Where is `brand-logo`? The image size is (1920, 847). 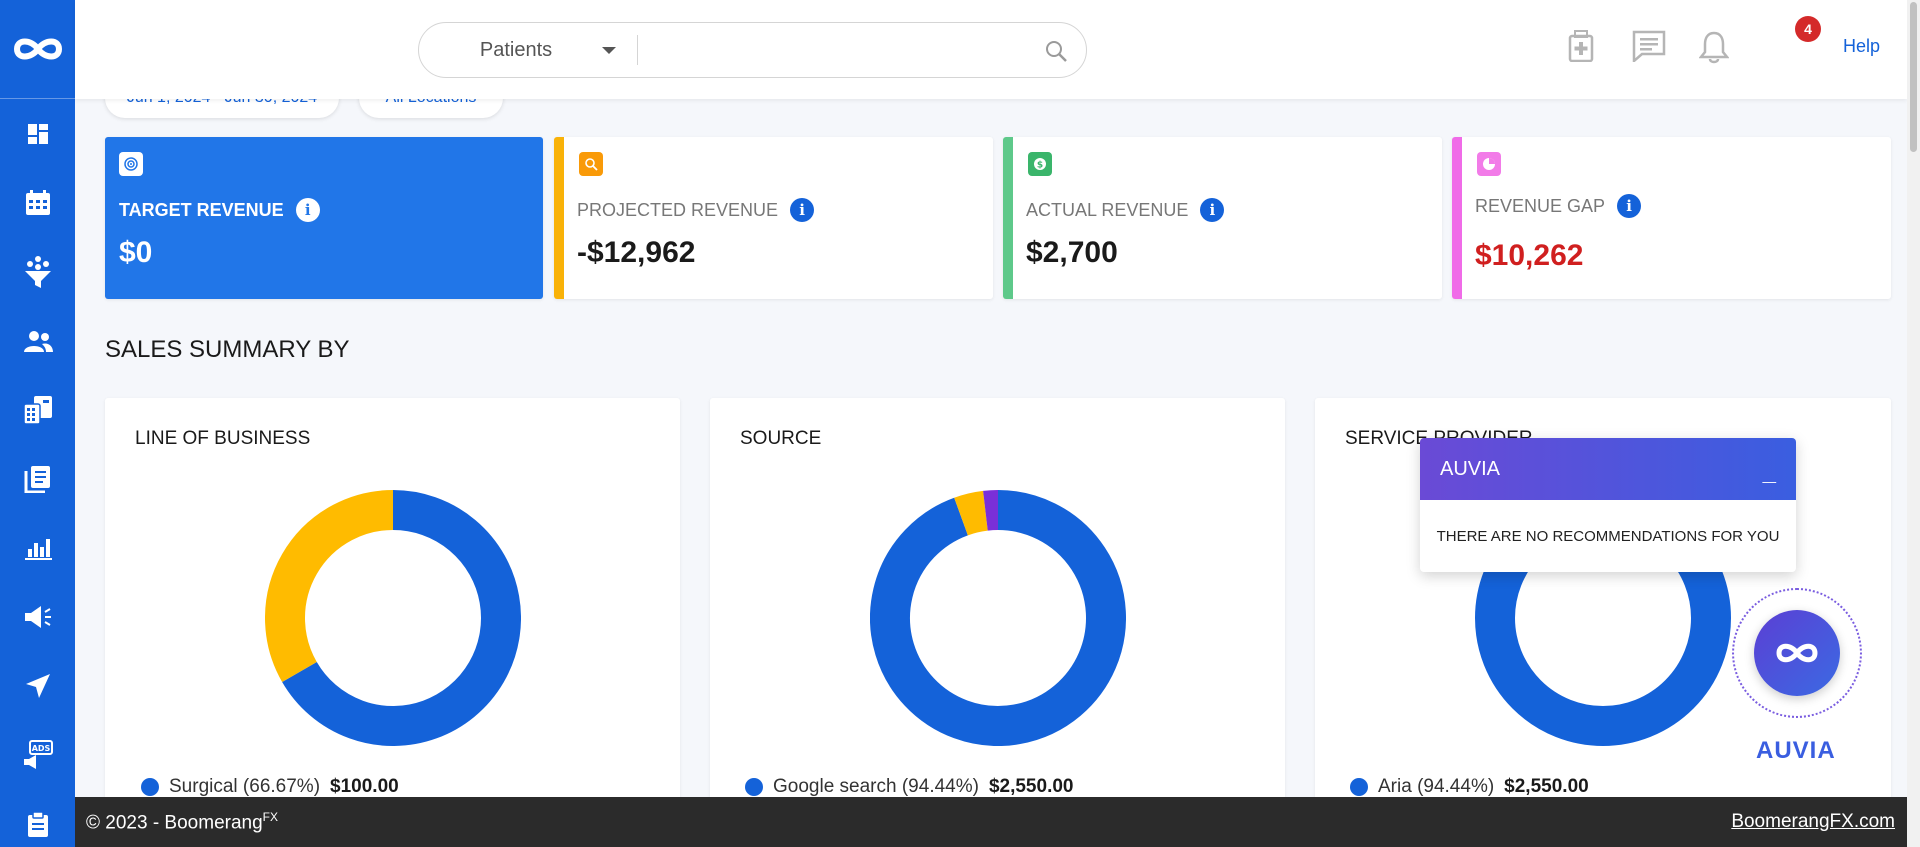
brand-logo is located at coordinates (37, 49).